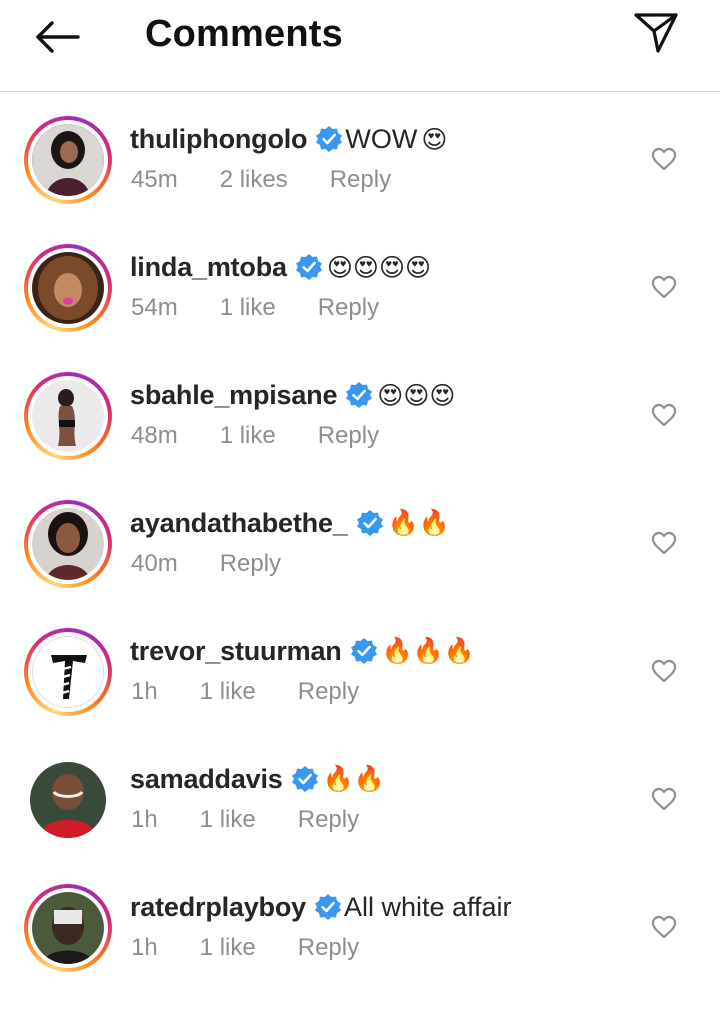 The image size is (720, 1011). I want to click on comment-time: 45m, so click(154, 179).